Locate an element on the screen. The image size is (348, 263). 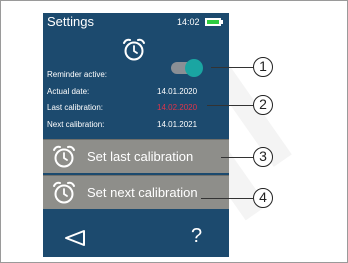
callout-2: 2 is located at coordinates (263, 105).